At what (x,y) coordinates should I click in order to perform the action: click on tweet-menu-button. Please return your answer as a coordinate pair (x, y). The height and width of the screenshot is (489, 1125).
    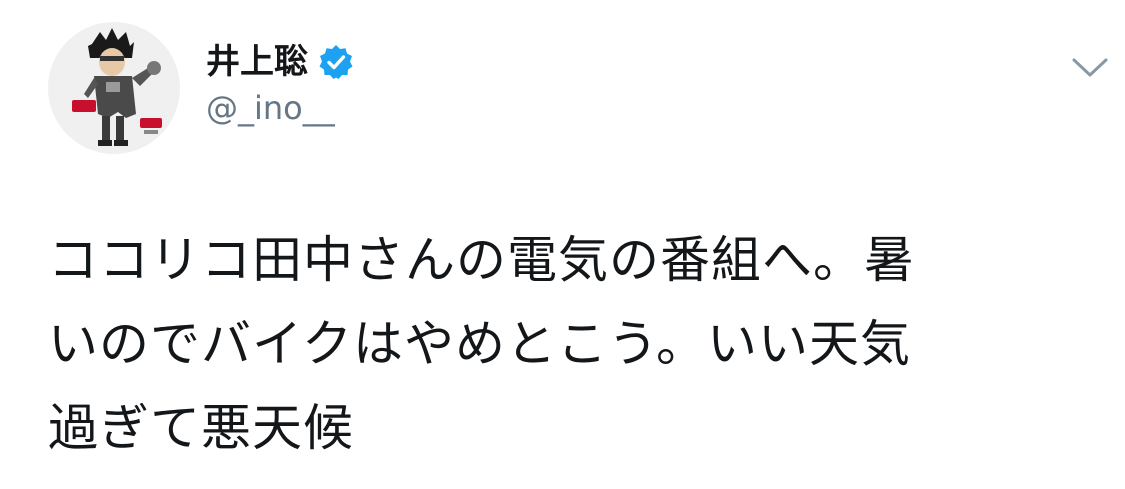
    Looking at the image, I should click on (1090, 68).